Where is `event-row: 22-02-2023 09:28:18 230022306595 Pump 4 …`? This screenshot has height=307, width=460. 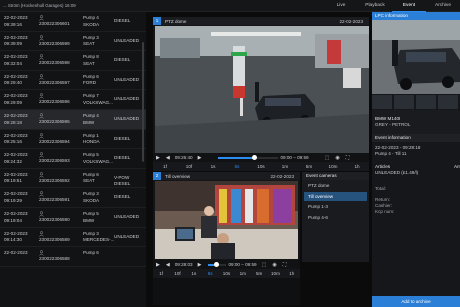
event-row: 22-02-2023 09:28:18 230022306595 Pump 4 … is located at coordinates (73, 119).